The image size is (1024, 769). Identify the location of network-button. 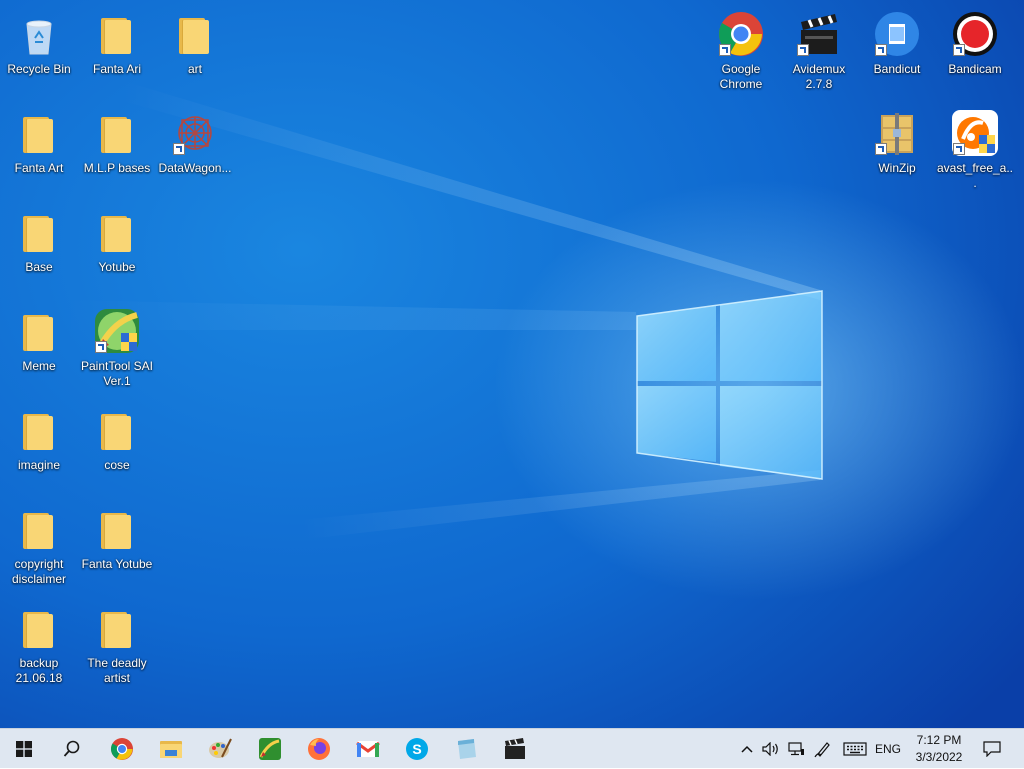
(796, 749).